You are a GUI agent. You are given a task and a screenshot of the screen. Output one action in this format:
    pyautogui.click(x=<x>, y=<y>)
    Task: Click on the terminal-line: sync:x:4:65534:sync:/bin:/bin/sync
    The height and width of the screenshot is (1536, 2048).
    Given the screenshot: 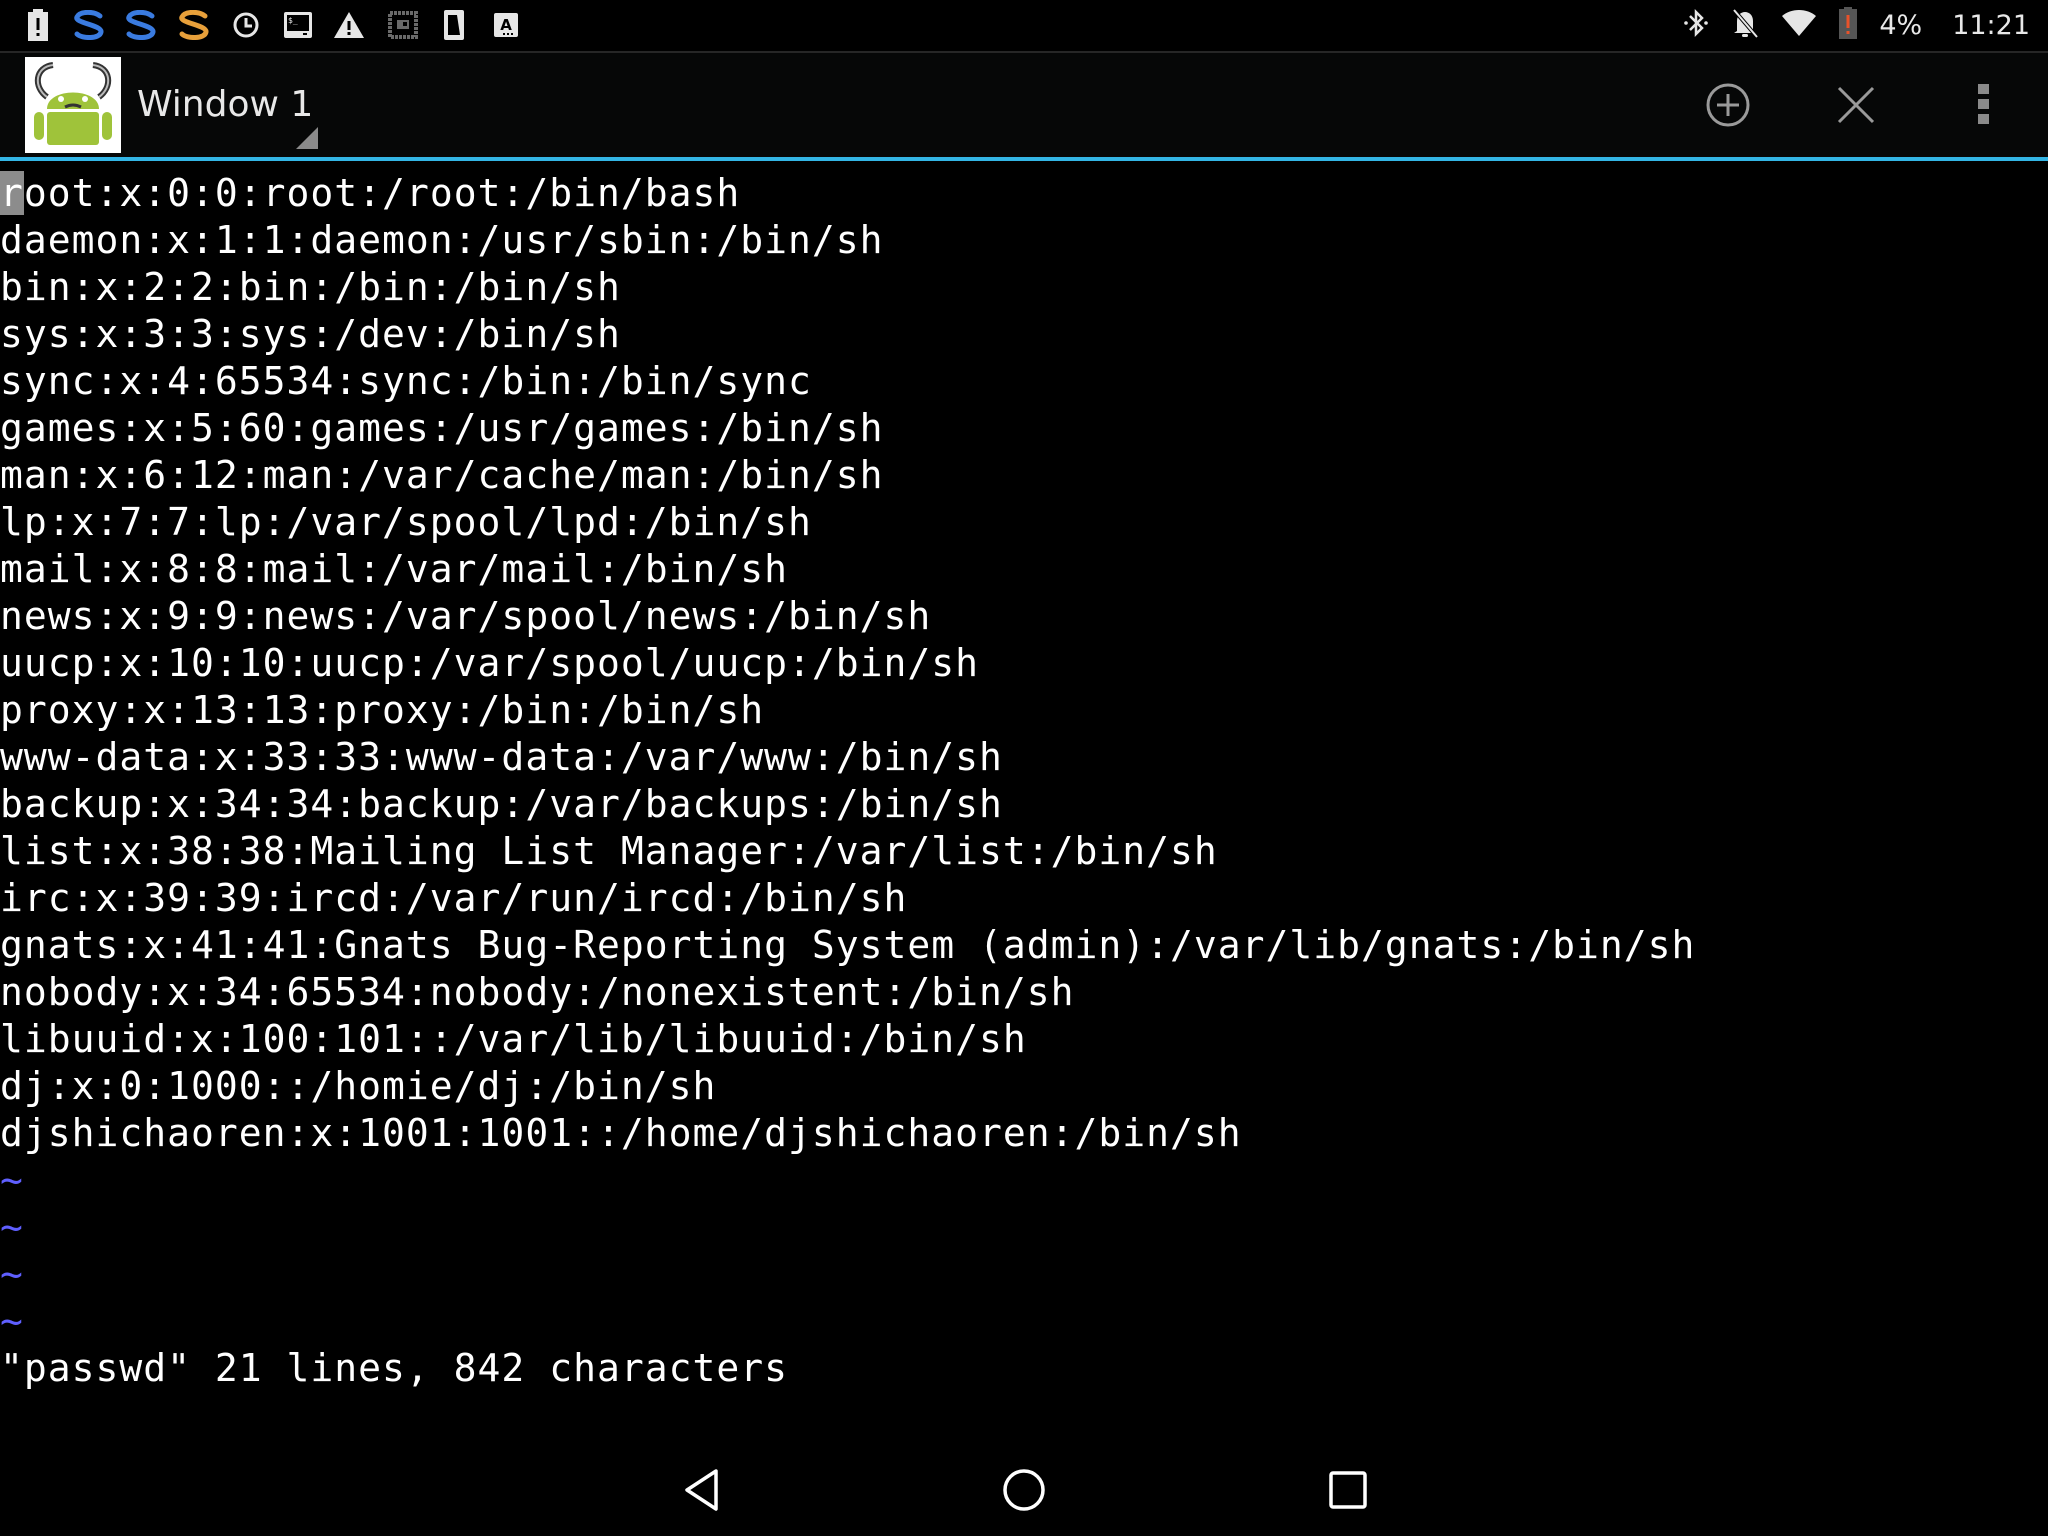 What is the action you would take?
    pyautogui.click(x=406, y=381)
    